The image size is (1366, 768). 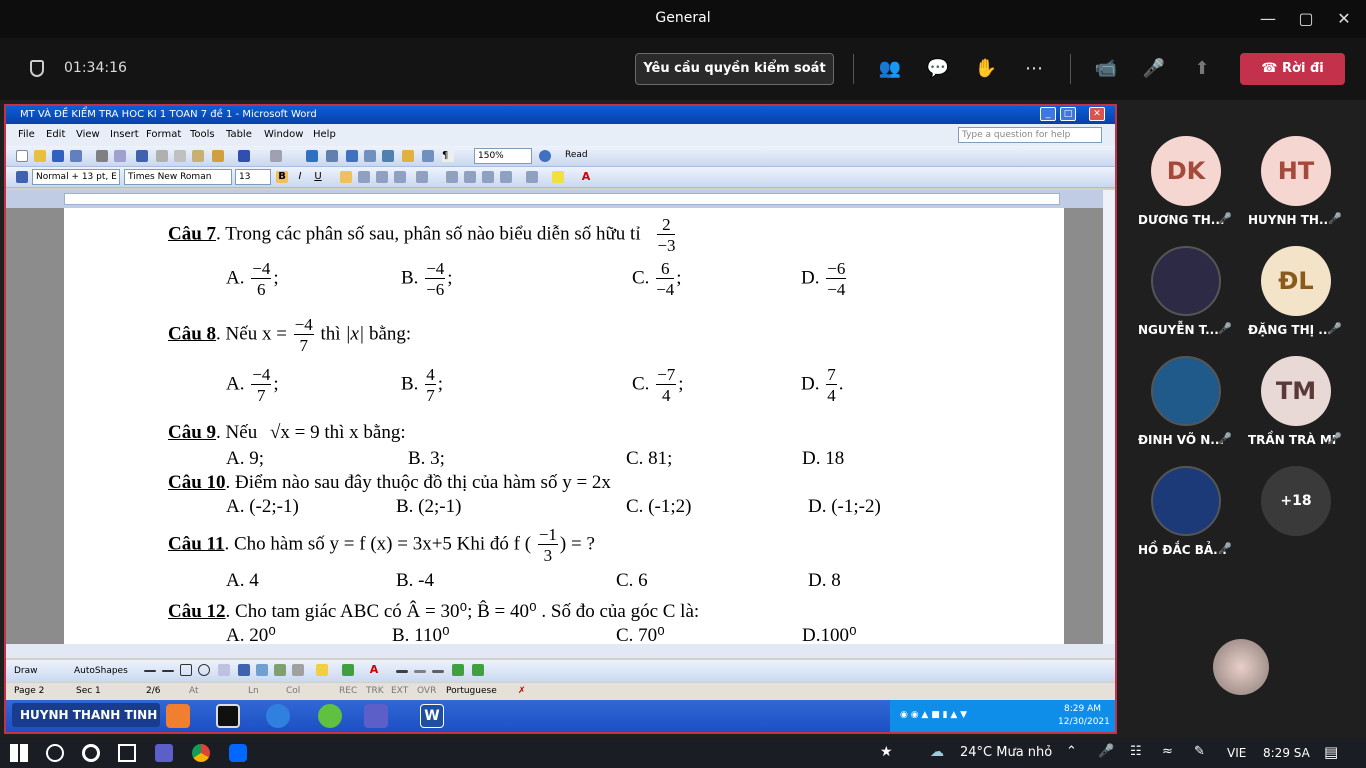 I want to click on format-painter-icon, so click(x=218, y=156).